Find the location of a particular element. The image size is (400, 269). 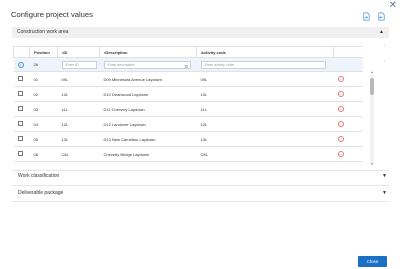

row-activity-code: 13L is located at coordinates (265, 139).